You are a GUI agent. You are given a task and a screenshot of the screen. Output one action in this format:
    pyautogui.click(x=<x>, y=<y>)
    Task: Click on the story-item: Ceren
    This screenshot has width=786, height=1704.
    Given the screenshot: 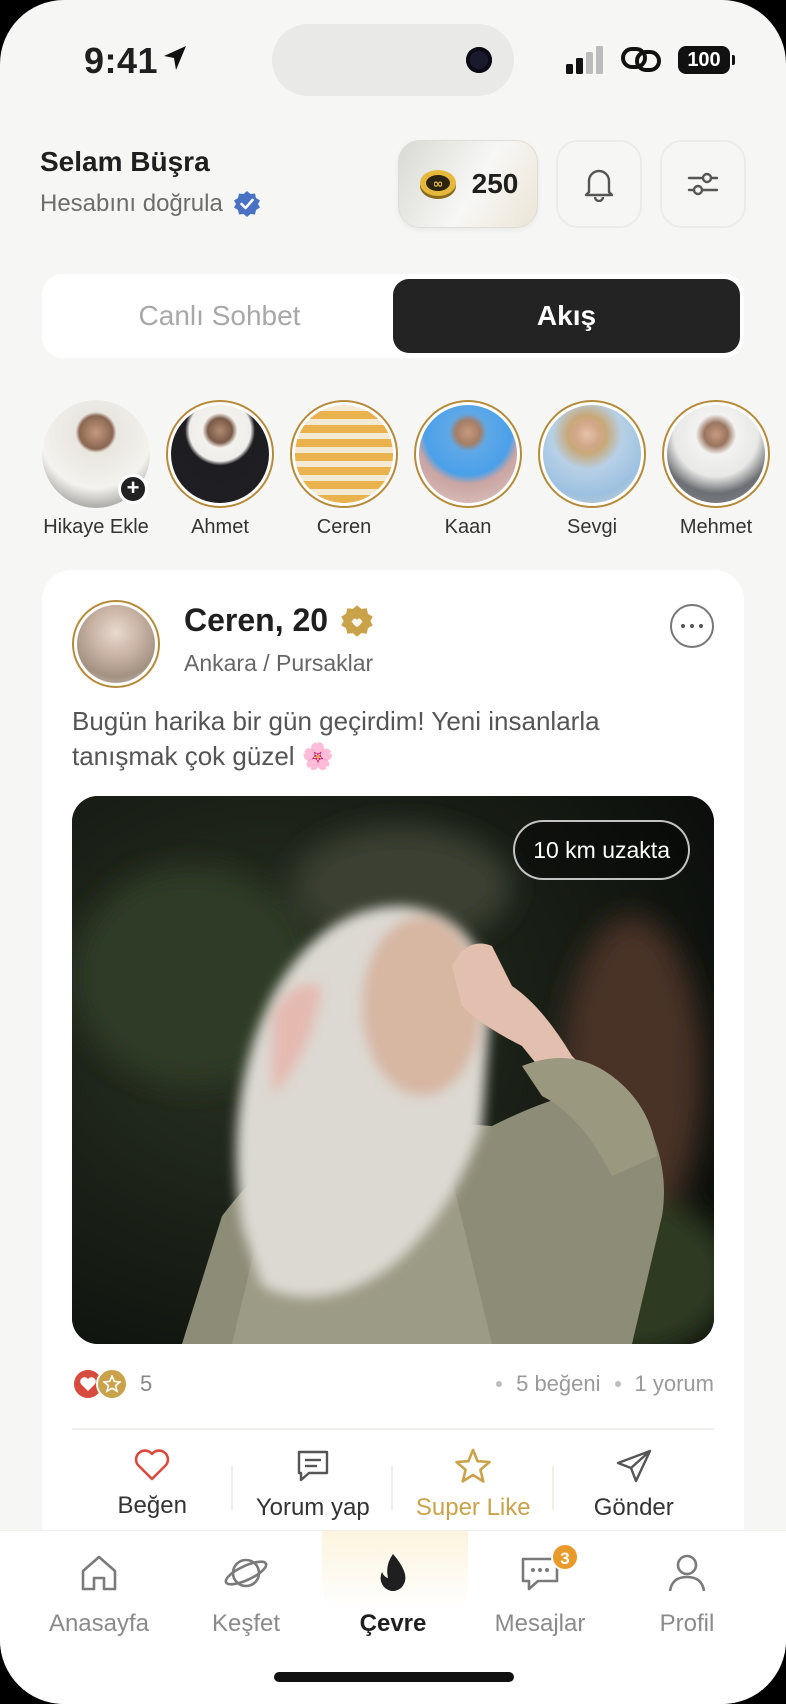 What is the action you would take?
    pyautogui.click(x=344, y=469)
    